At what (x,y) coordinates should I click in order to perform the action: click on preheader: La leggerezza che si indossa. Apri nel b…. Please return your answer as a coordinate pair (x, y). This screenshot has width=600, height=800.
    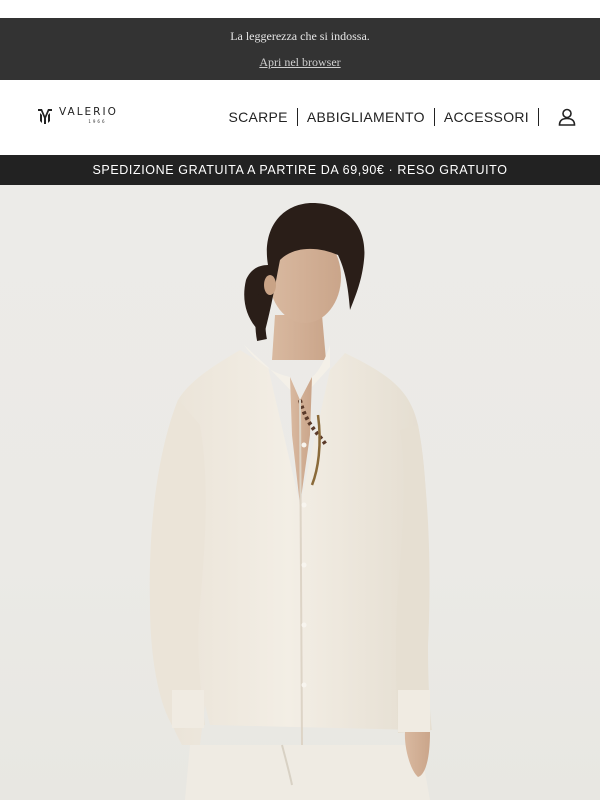
    Looking at the image, I should click on (300, 49).